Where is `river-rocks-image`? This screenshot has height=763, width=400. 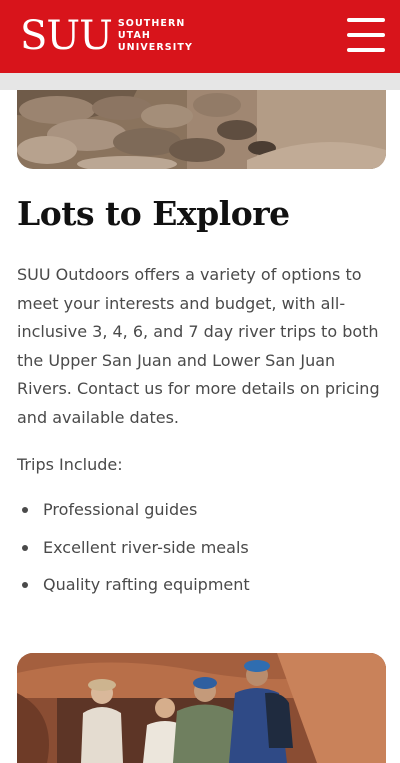
river-rocks-image is located at coordinates (201, 129).